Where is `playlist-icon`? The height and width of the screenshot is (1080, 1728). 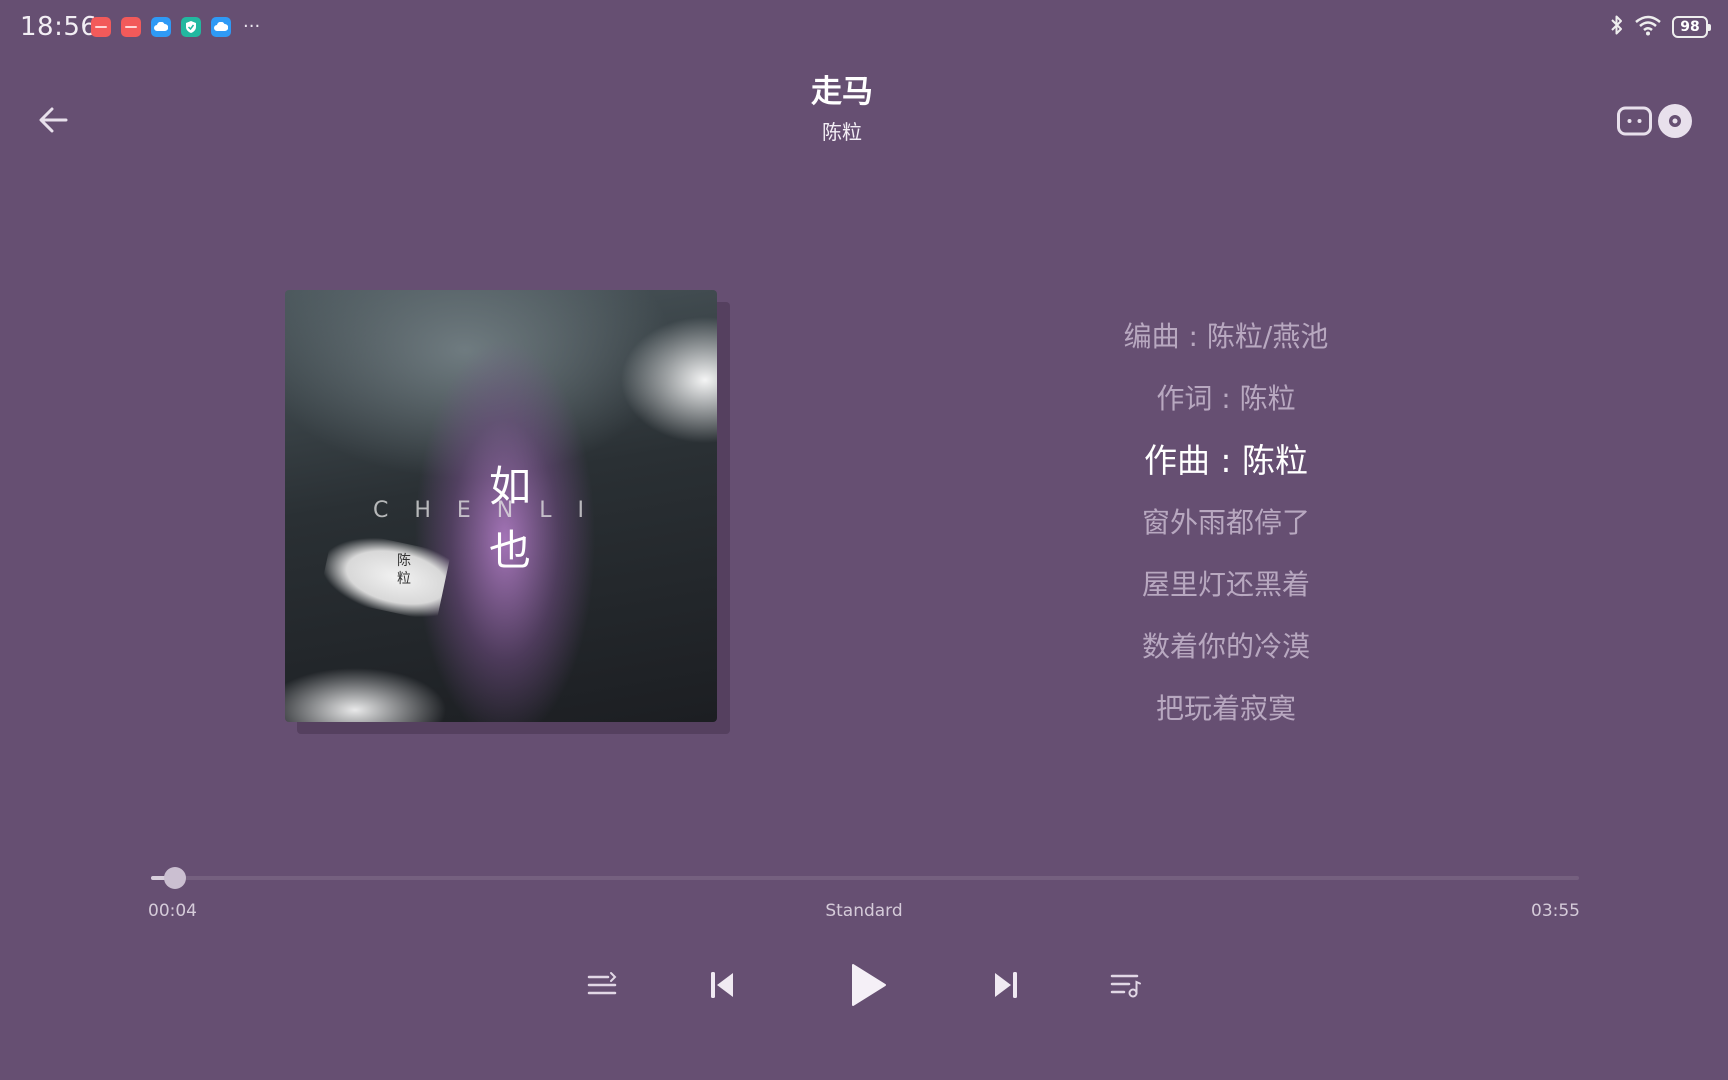 playlist-icon is located at coordinates (1125, 986).